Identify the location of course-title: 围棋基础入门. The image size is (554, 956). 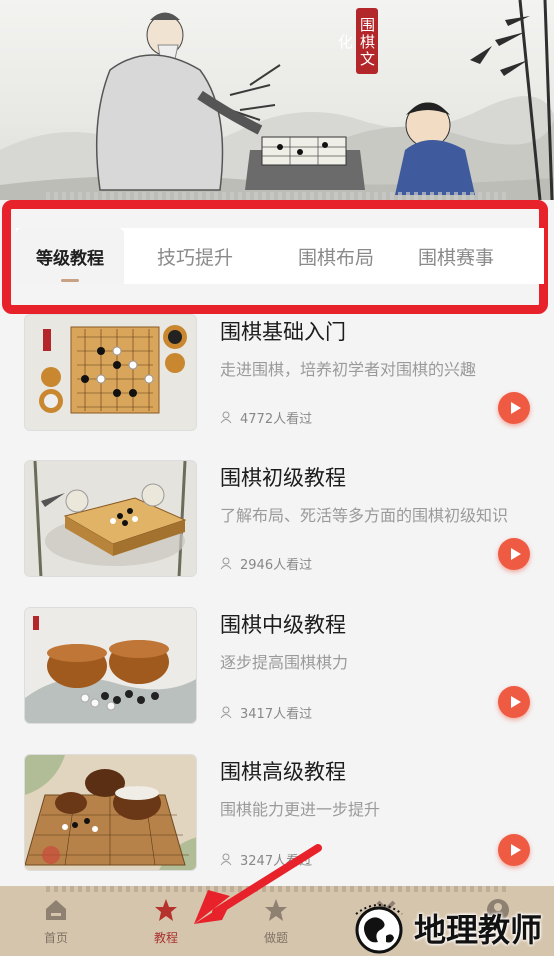
(283, 332).